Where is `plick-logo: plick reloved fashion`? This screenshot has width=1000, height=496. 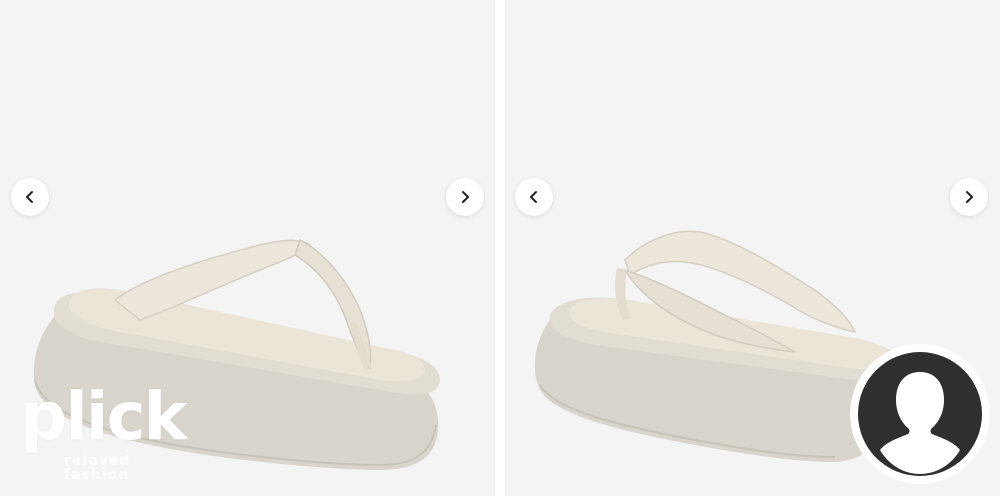 plick-logo: plick reloved fashion is located at coordinates (107, 433).